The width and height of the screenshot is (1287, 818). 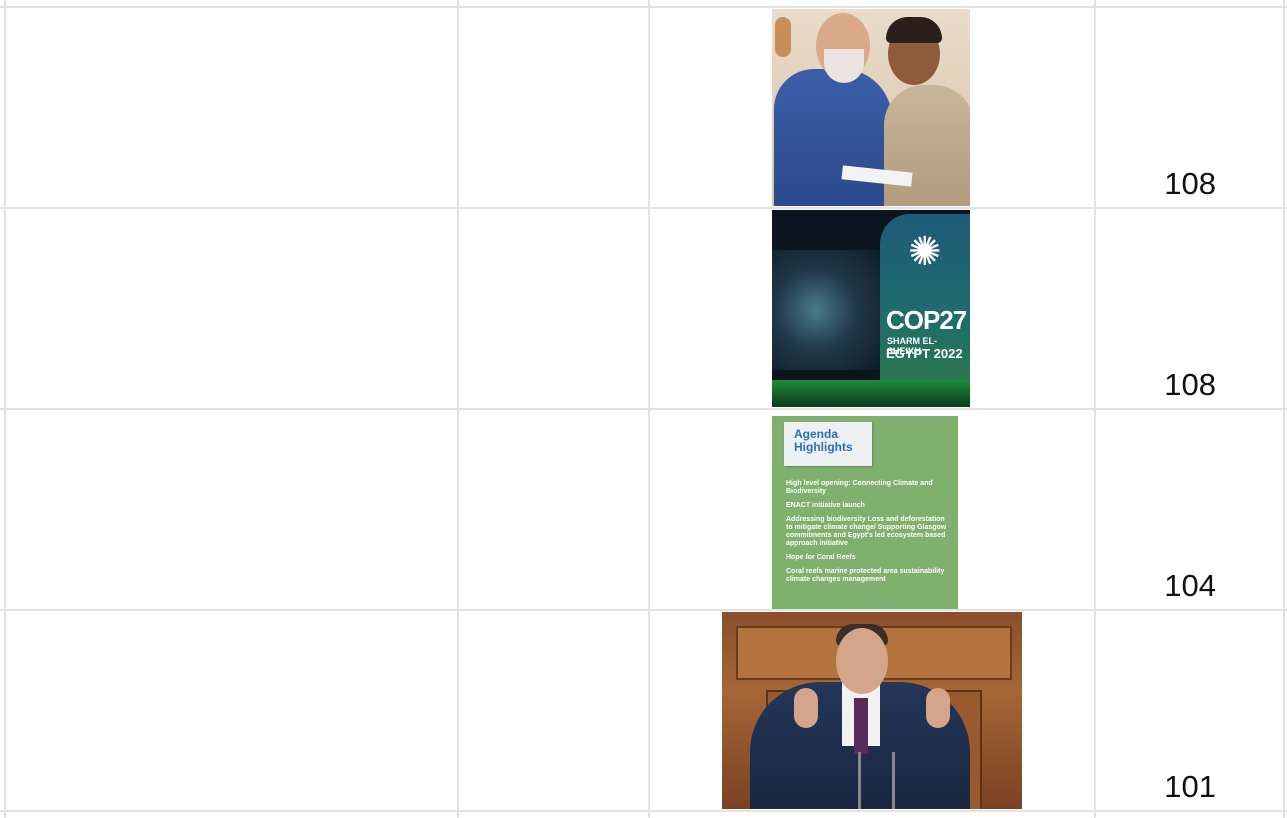 I want to click on woman-top, so click(x=927, y=145).